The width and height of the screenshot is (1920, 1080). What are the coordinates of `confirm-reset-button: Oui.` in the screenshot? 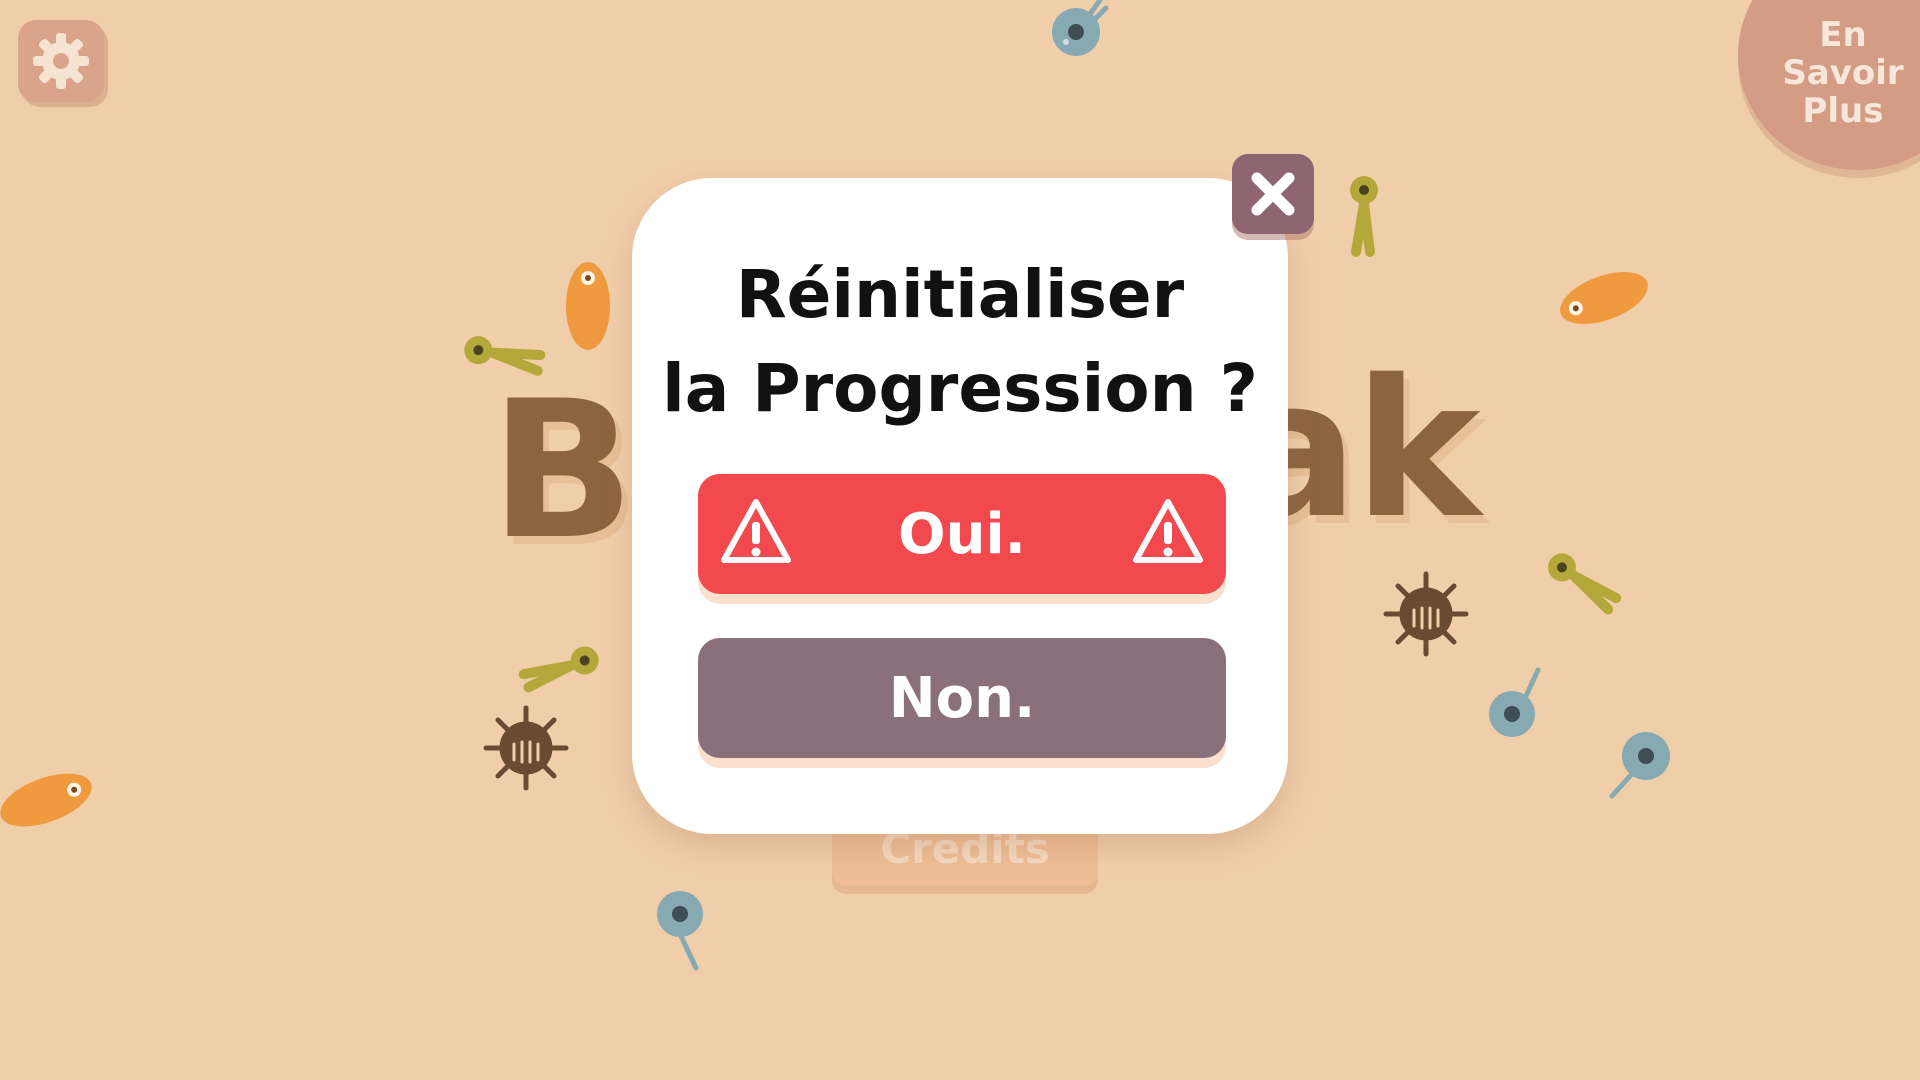 It's located at (962, 534).